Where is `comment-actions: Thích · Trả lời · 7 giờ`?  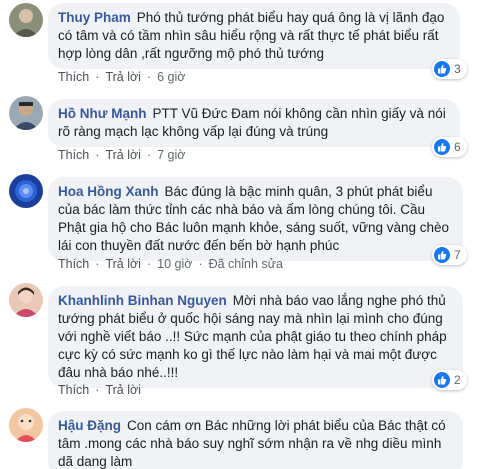
comment-actions: Thích · Trả lời · 7 giờ is located at coordinates (121, 155).